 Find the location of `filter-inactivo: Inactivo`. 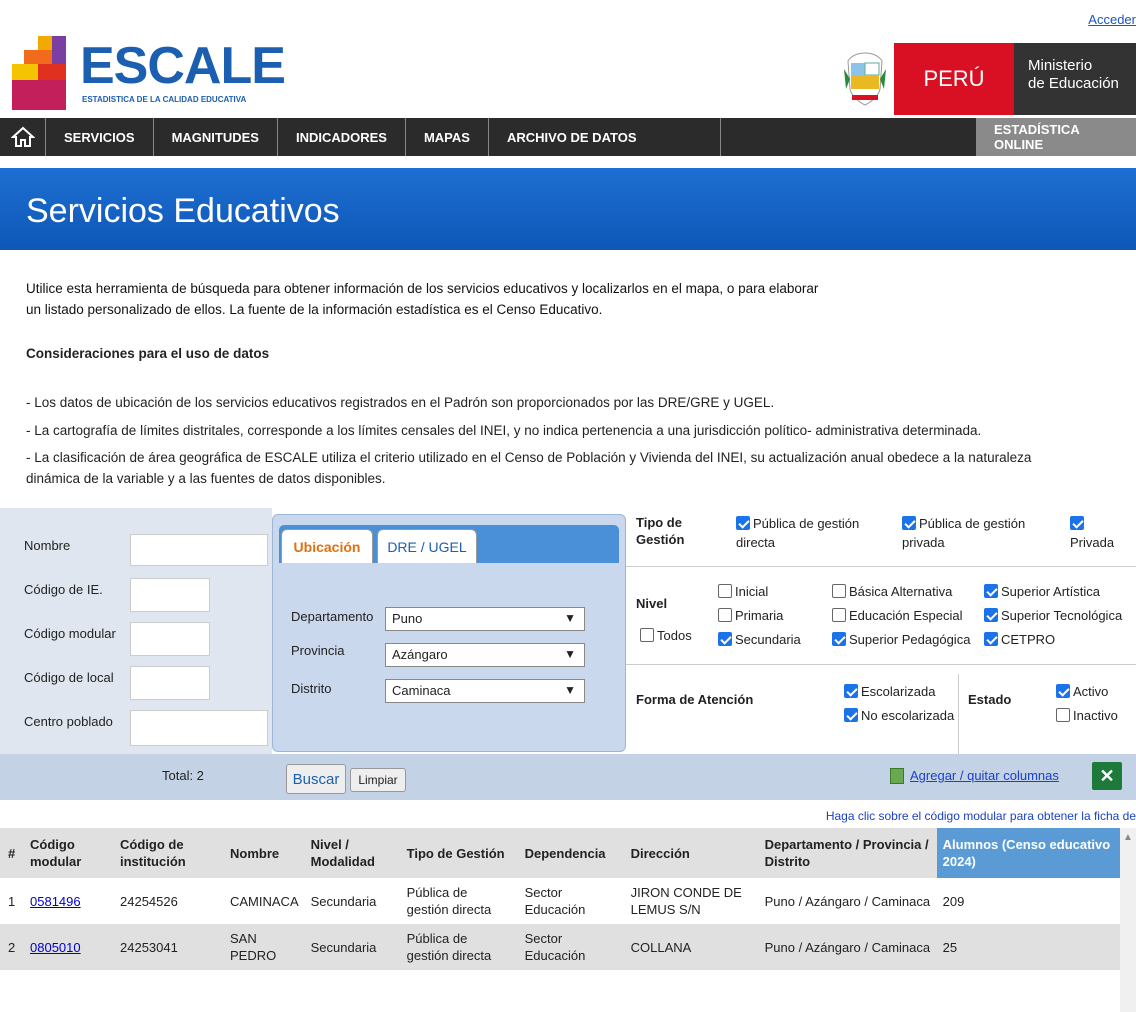

filter-inactivo: Inactivo is located at coordinates (1087, 715).